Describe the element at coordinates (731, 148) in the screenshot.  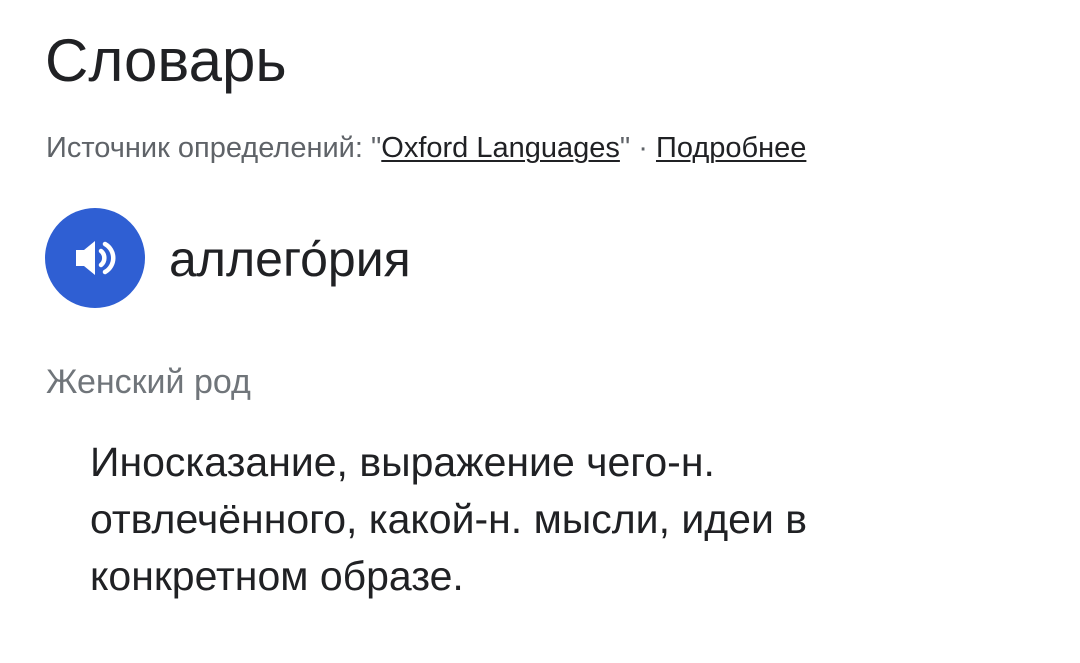
I see `more-info-link: Подробнее` at that location.